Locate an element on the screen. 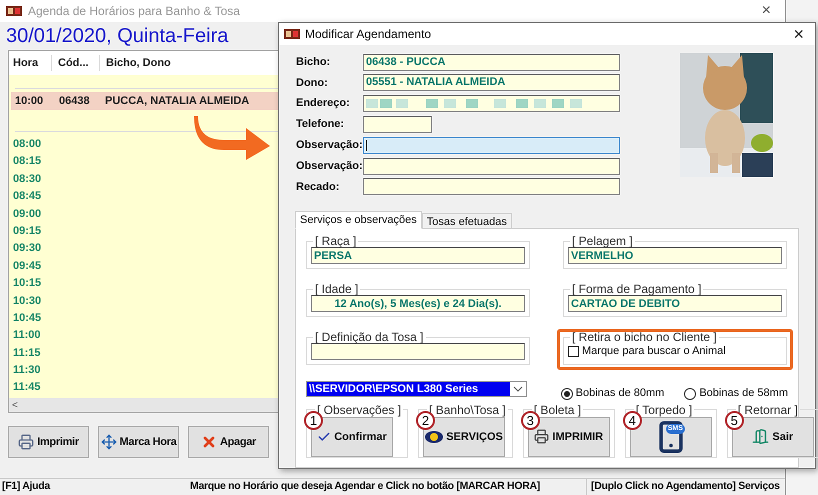  radio-label: Bobinas de 80mm is located at coordinates (620, 394).